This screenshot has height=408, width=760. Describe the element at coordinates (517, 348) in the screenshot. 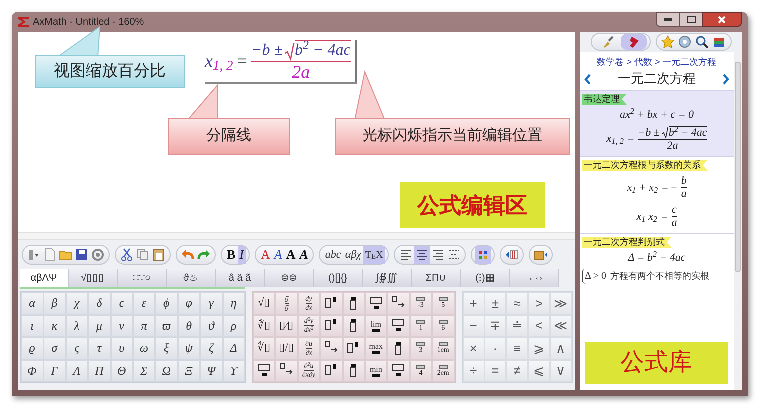

I see `operator-key: ≡` at that location.